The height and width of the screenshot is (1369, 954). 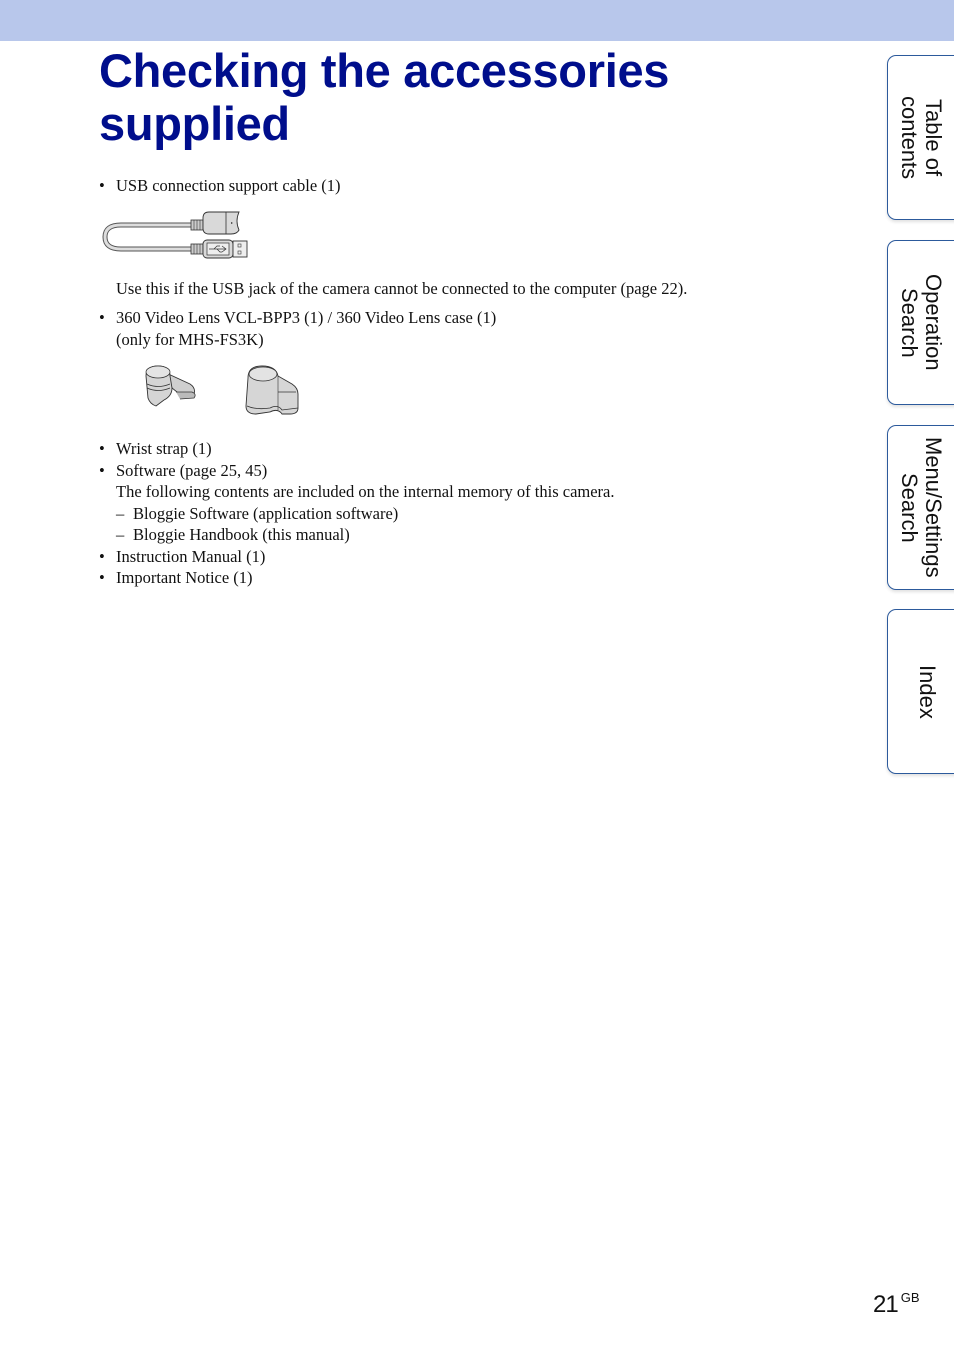 I want to click on page-title-line-1: Checking the accessories, so click(x=384, y=70).